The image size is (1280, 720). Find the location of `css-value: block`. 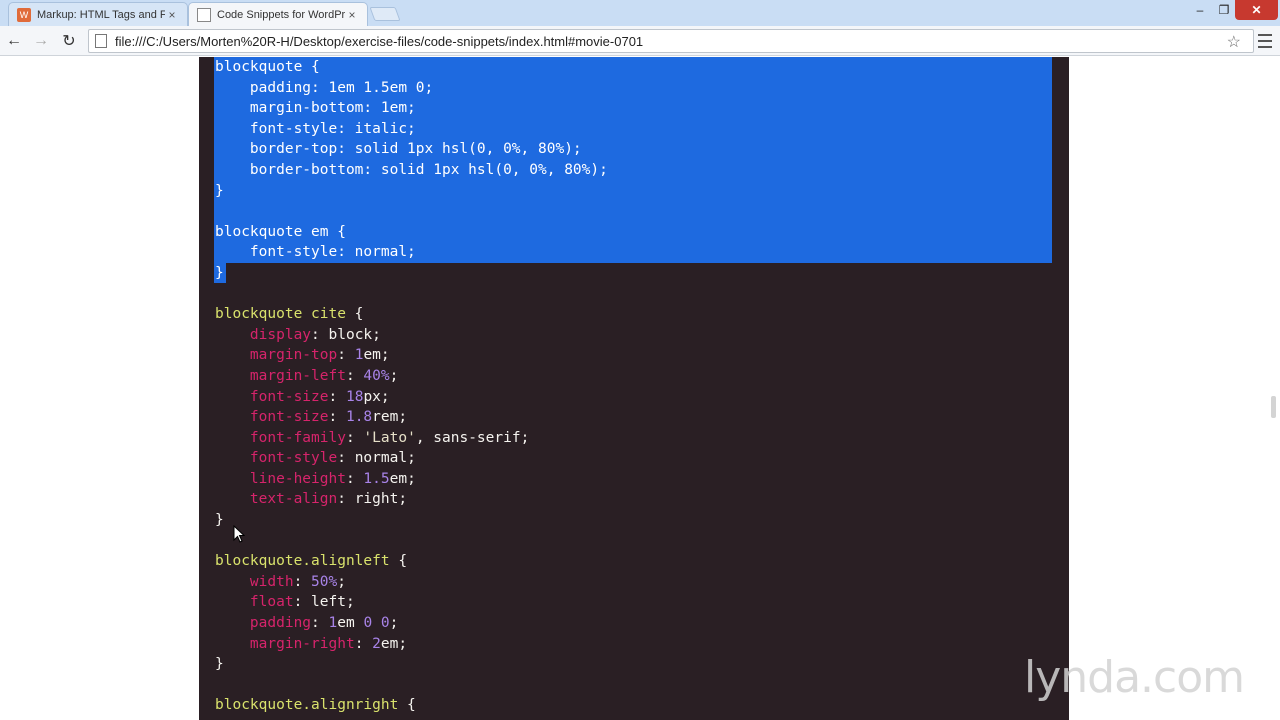

css-value: block is located at coordinates (350, 334).